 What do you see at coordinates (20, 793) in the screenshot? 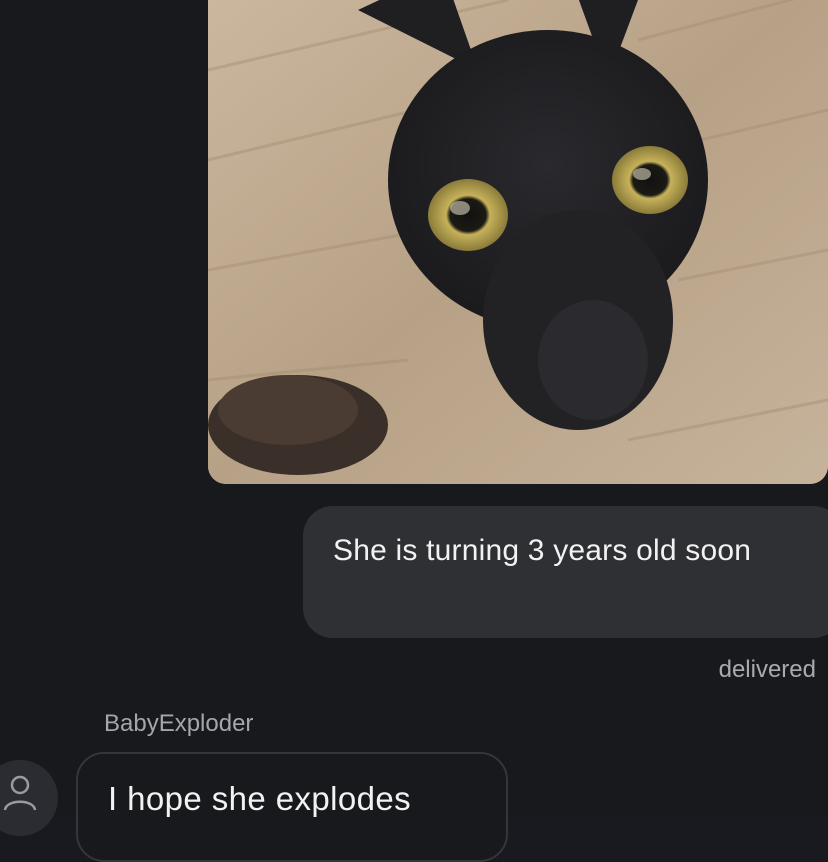
I see `user-silhouette-icon` at bounding box center [20, 793].